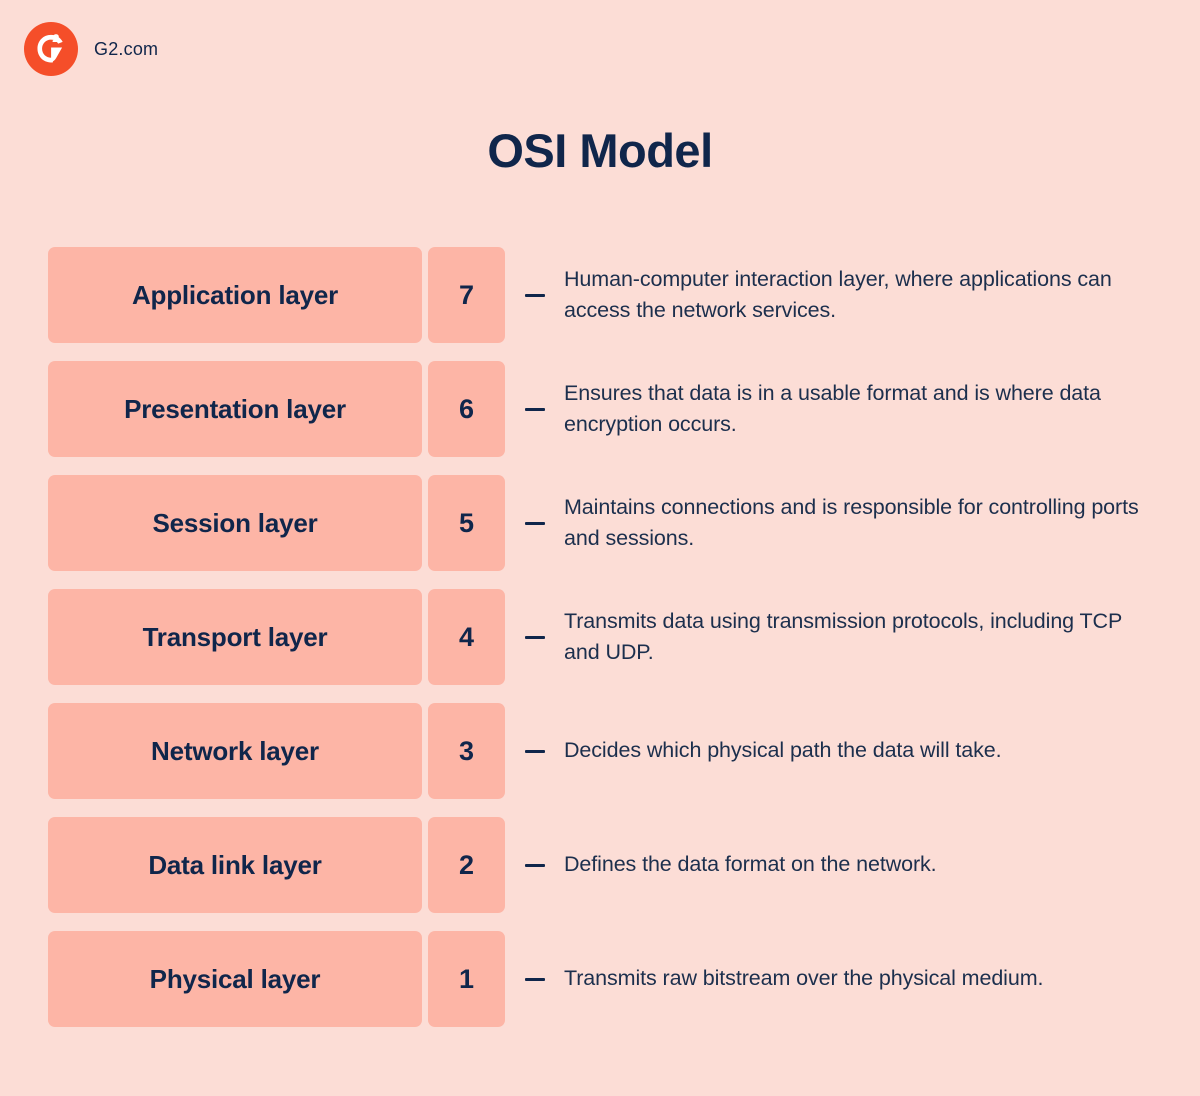 The width and height of the screenshot is (1200, 1096). Describe the element at coordinates (466, 979) in the screenshot. I see `layer-number-box: 1` at that location.